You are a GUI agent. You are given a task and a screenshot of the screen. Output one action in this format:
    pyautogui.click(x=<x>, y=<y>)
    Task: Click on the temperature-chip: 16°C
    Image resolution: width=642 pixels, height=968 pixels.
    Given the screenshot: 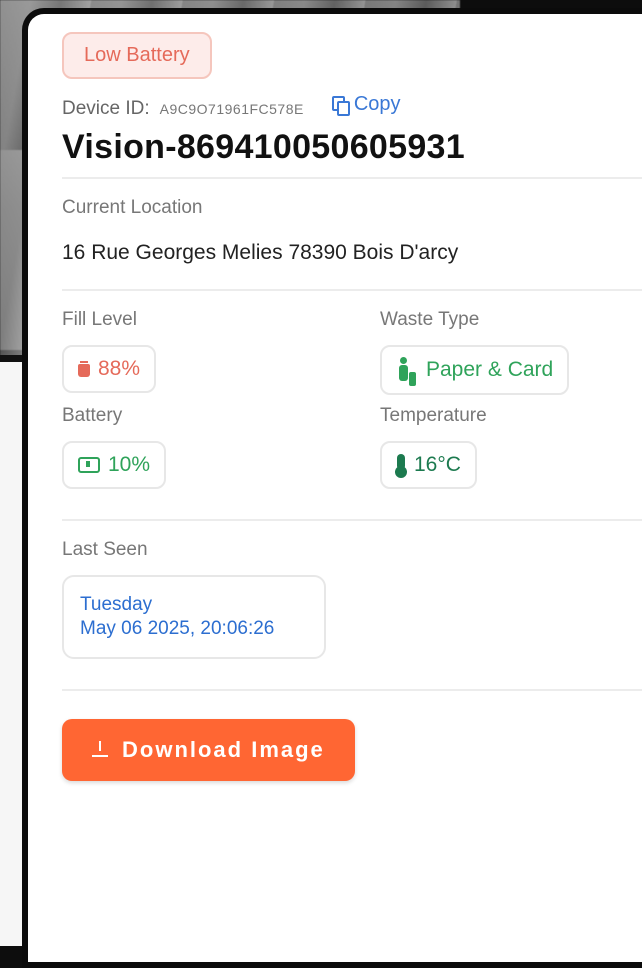 What is the action you would take?
    pyautogui.click(x=428, y=464)
    